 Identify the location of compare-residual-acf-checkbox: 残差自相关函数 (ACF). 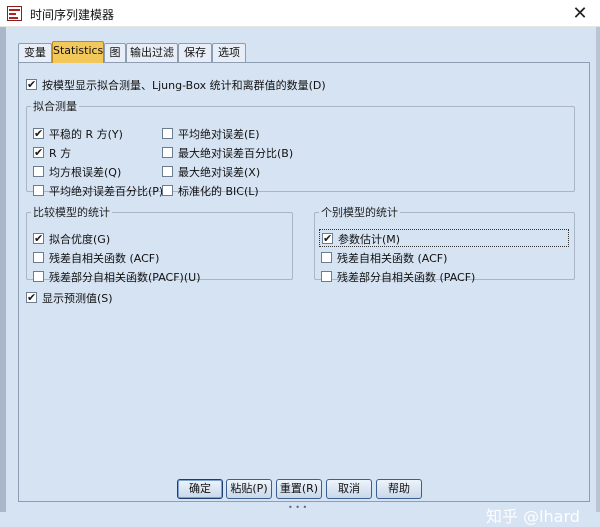
(96, 258).